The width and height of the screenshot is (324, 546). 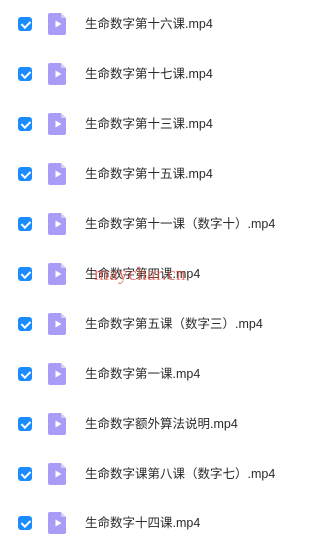 I want to click on file-row: 生命数字第四课.mp4, so click(x=162, y=274).